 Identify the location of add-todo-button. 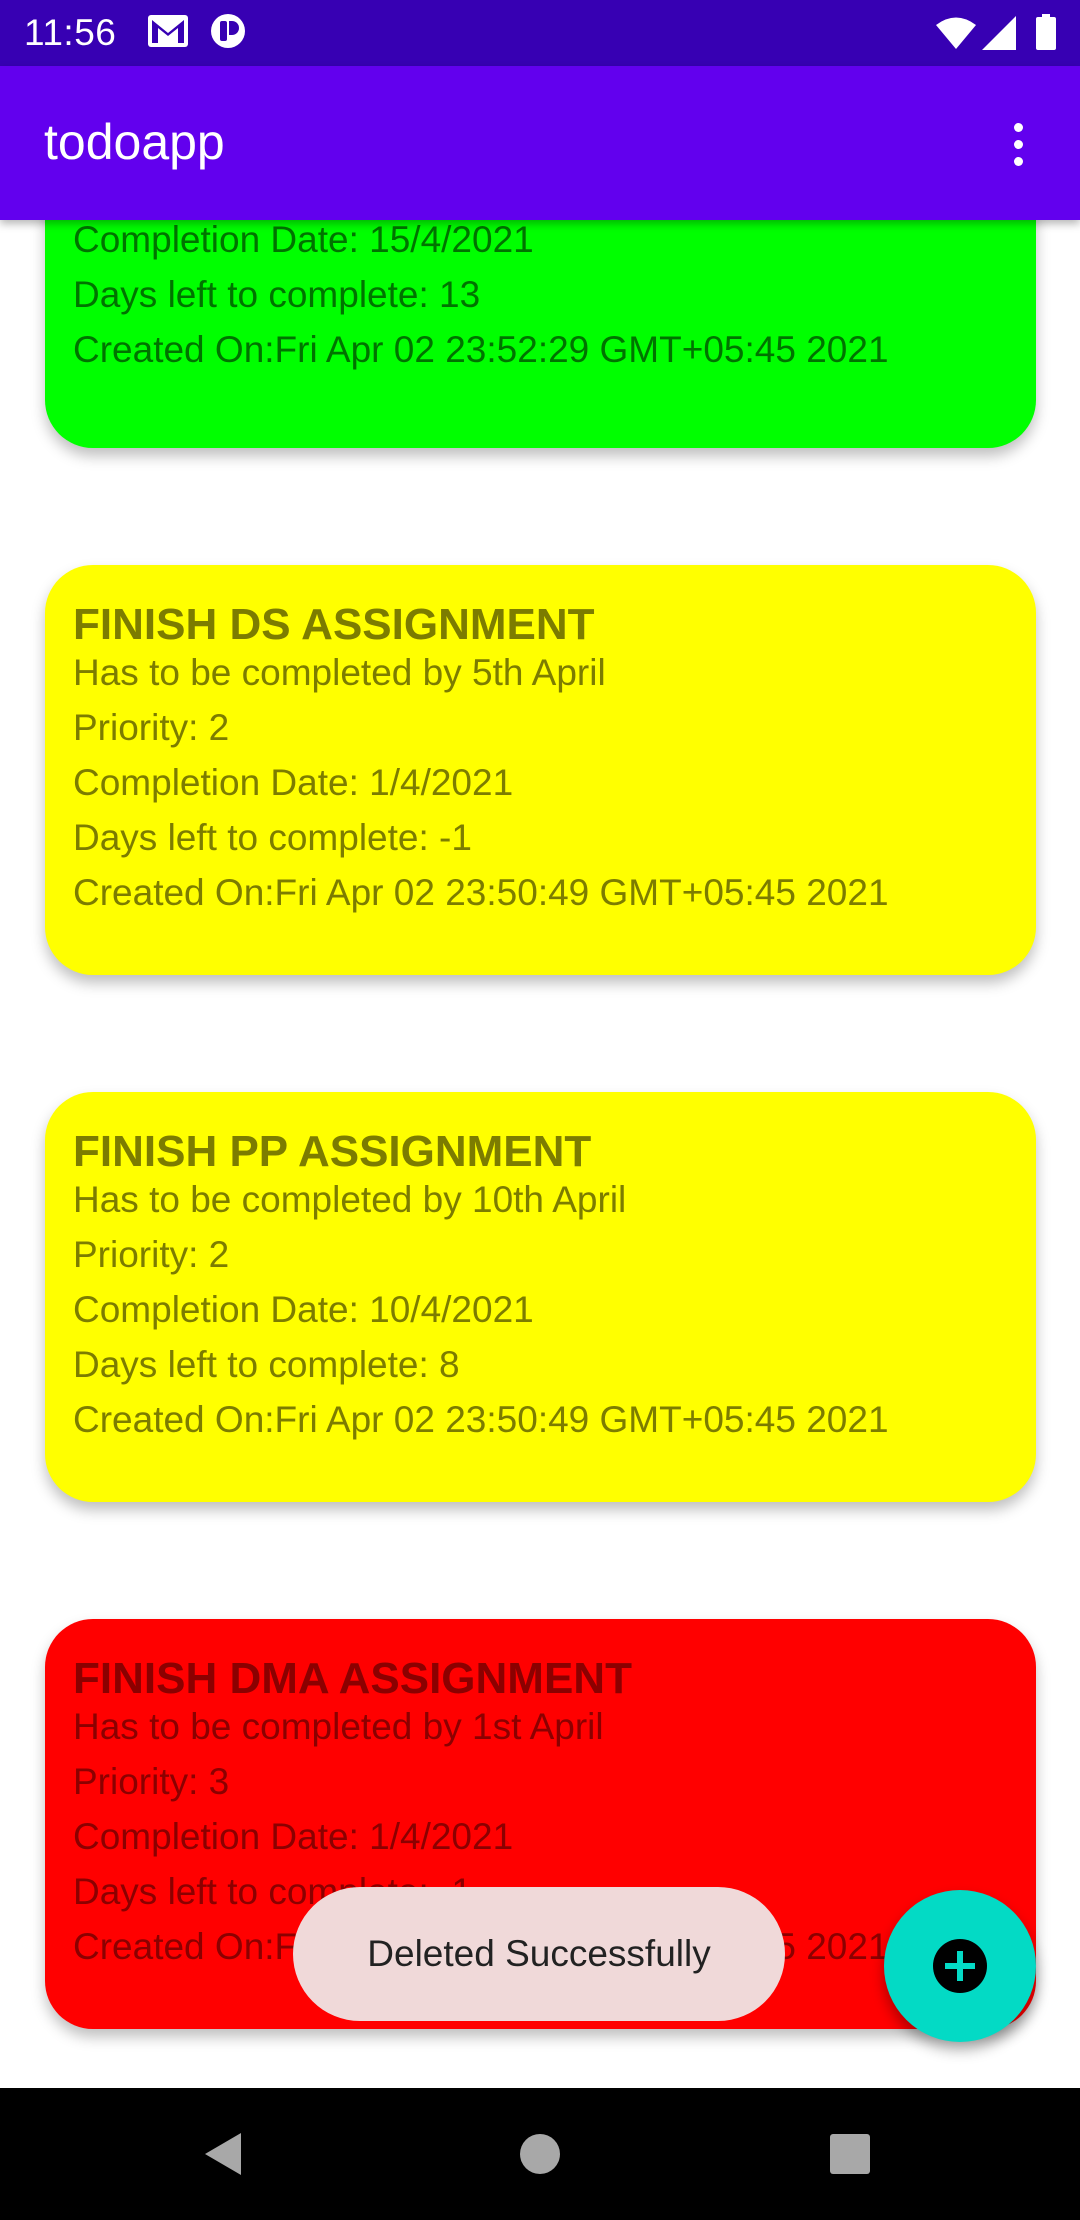
(960, 1966).